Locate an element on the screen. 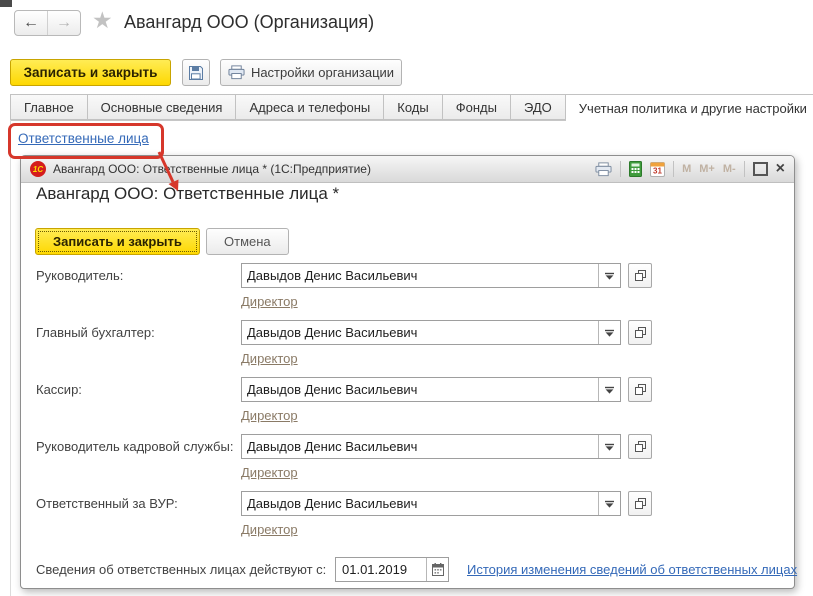 The image size is (813, 596). window-edge-mark is located at coordinates (6, 3).